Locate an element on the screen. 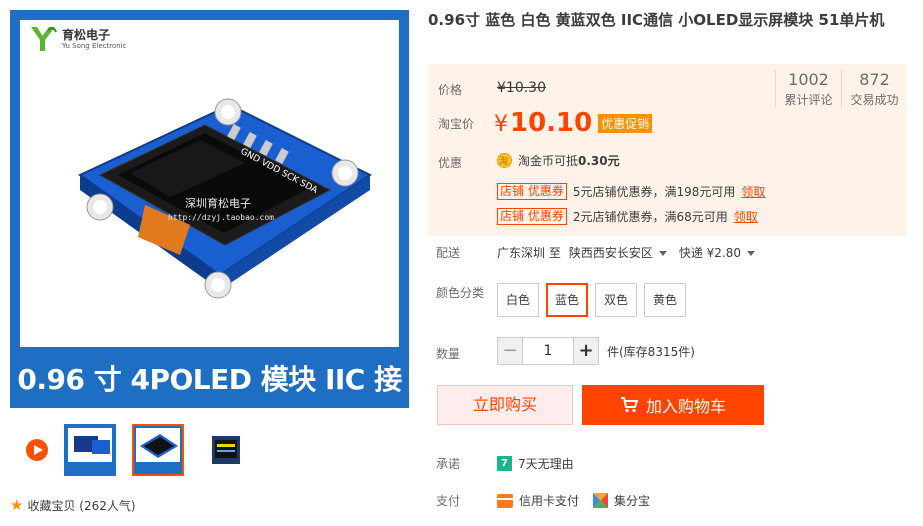  taobao-coin-icon is located at coordinates (504, 160).